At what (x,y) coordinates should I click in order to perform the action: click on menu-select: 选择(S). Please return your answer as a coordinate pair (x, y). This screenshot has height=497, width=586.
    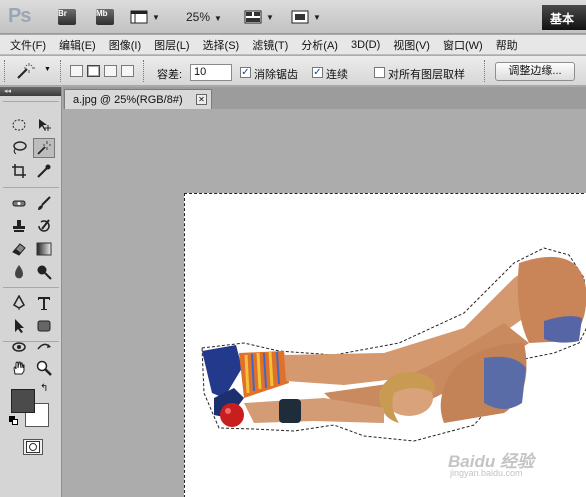
    Looking at the image, I should click on (221, 45).